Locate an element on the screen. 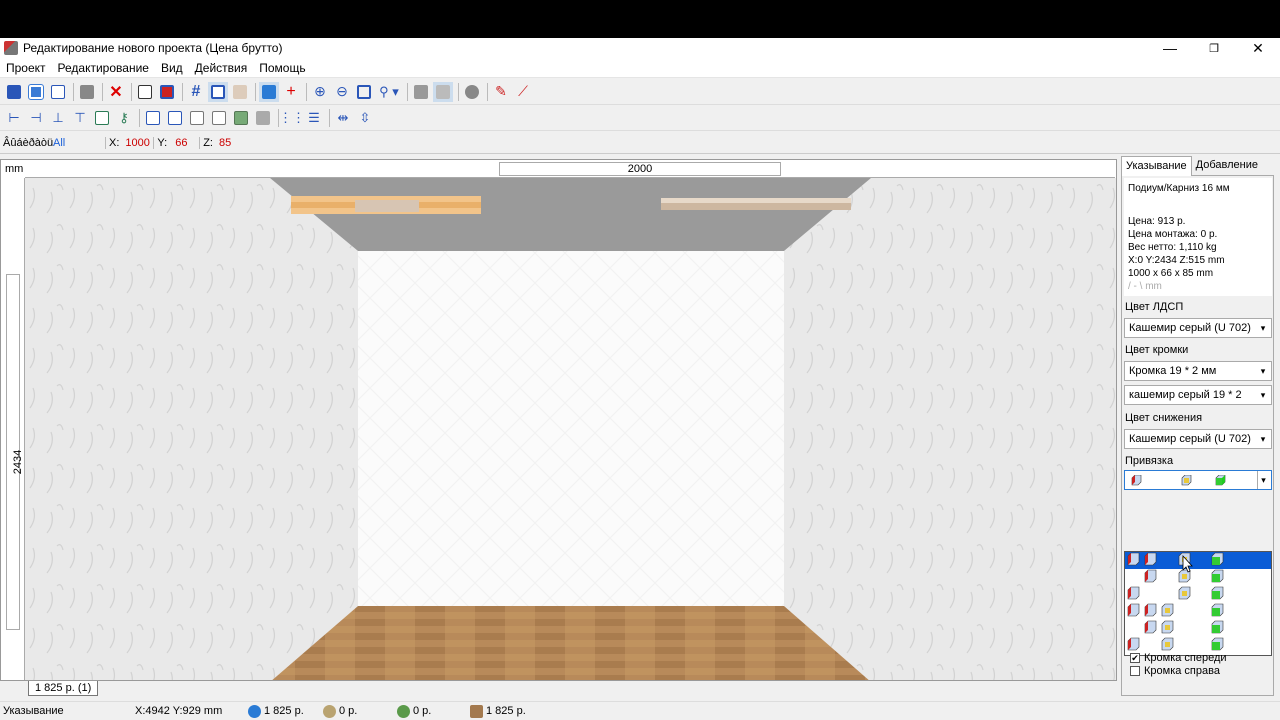 The width and height of the screenshot is (1280, 720). measure-button: ⟋ is located at coordinates (523, 92).